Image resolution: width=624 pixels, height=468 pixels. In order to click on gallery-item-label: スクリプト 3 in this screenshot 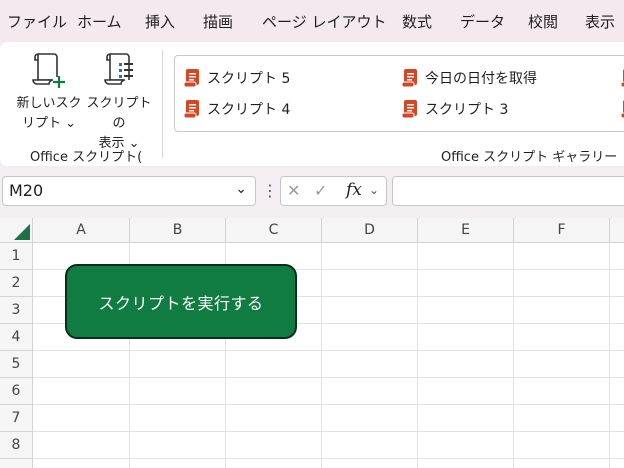, I will do `click(467, 110)`.